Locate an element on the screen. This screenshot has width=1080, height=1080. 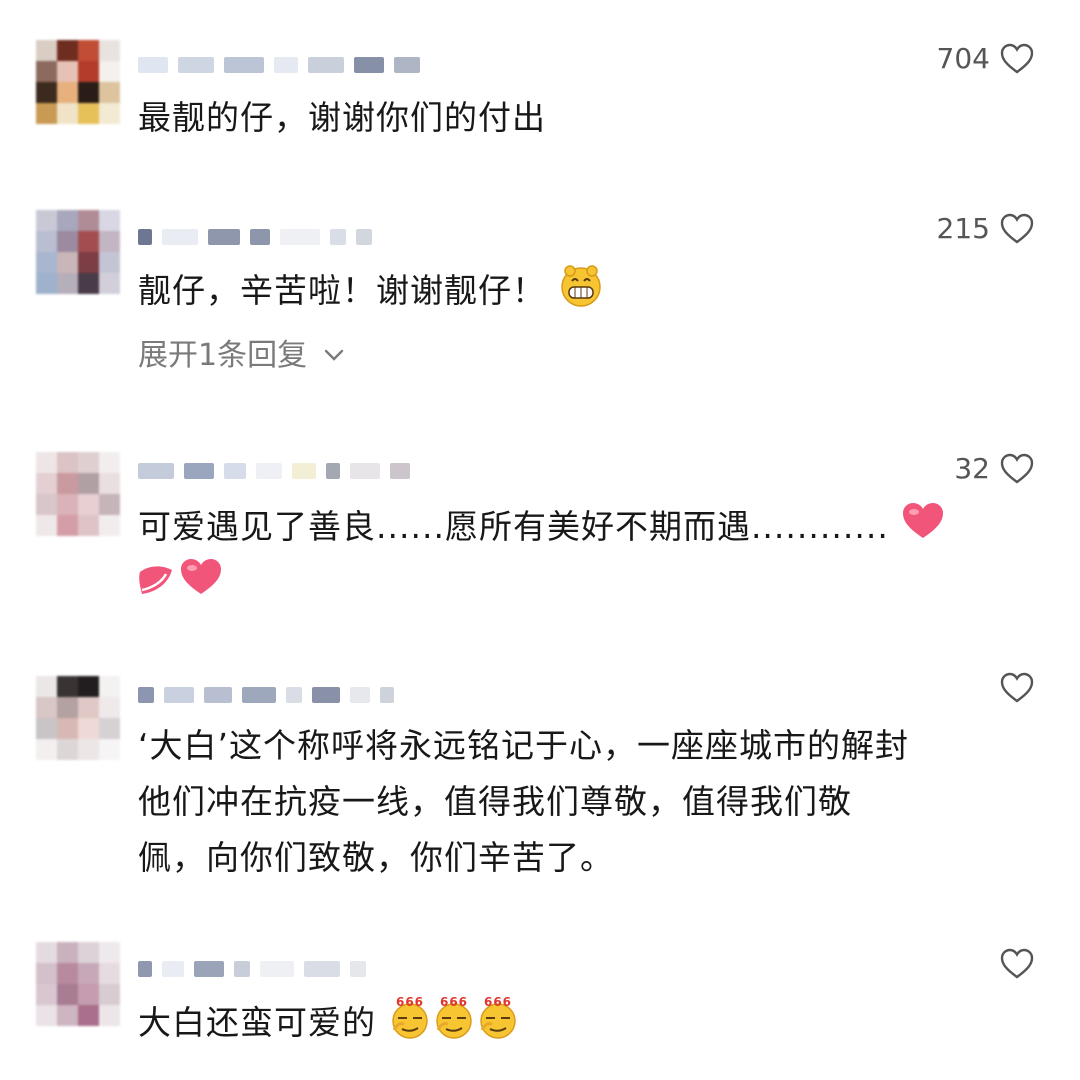
like-control: 215 is located at coordinates (985, 228).